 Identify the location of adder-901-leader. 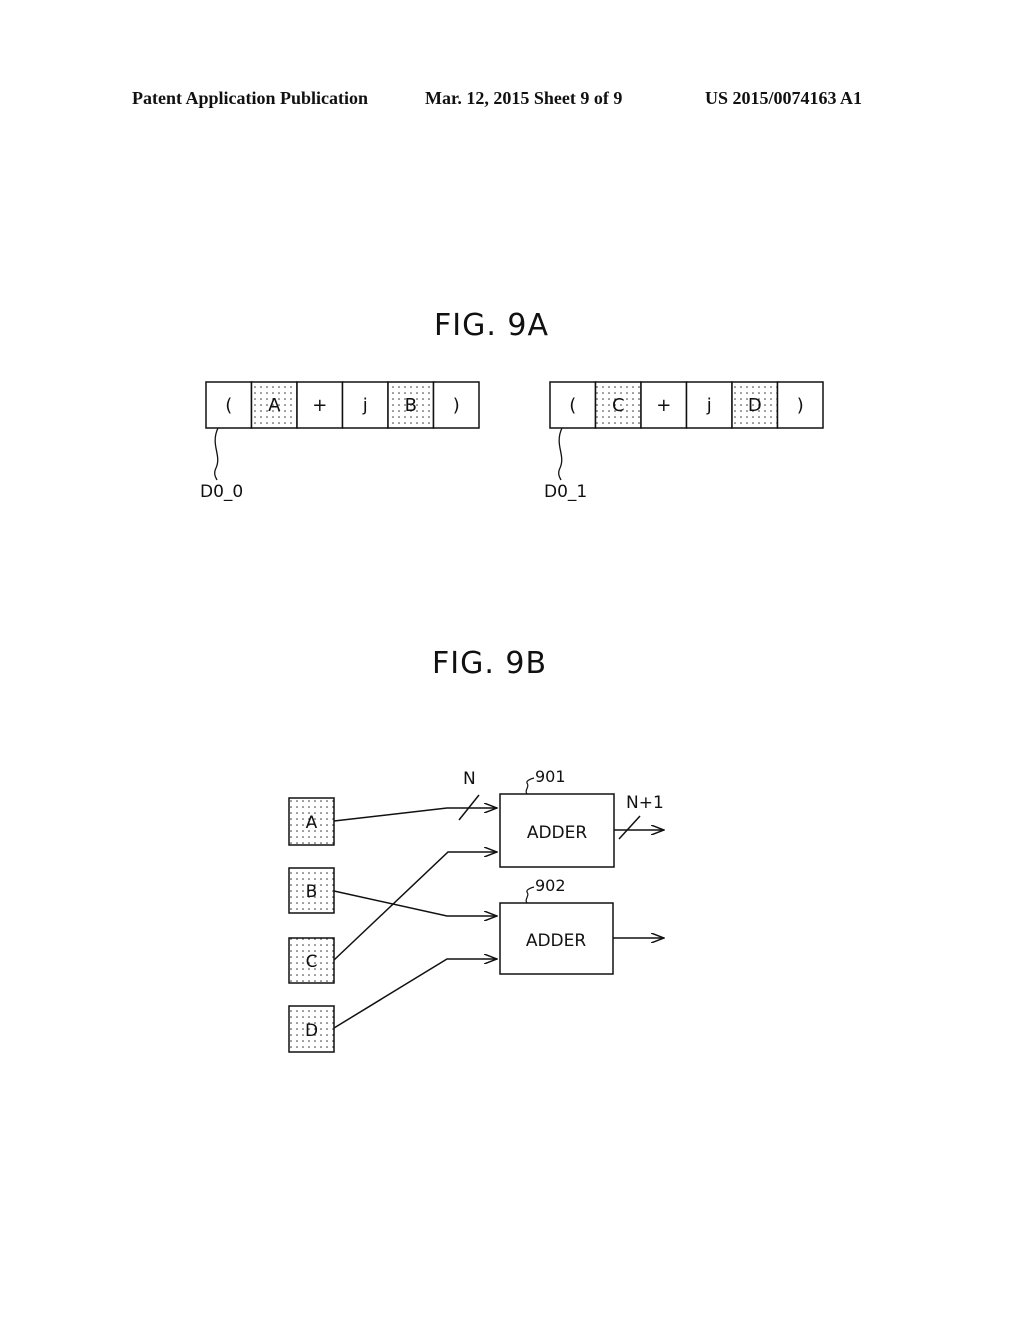
(530, 786).